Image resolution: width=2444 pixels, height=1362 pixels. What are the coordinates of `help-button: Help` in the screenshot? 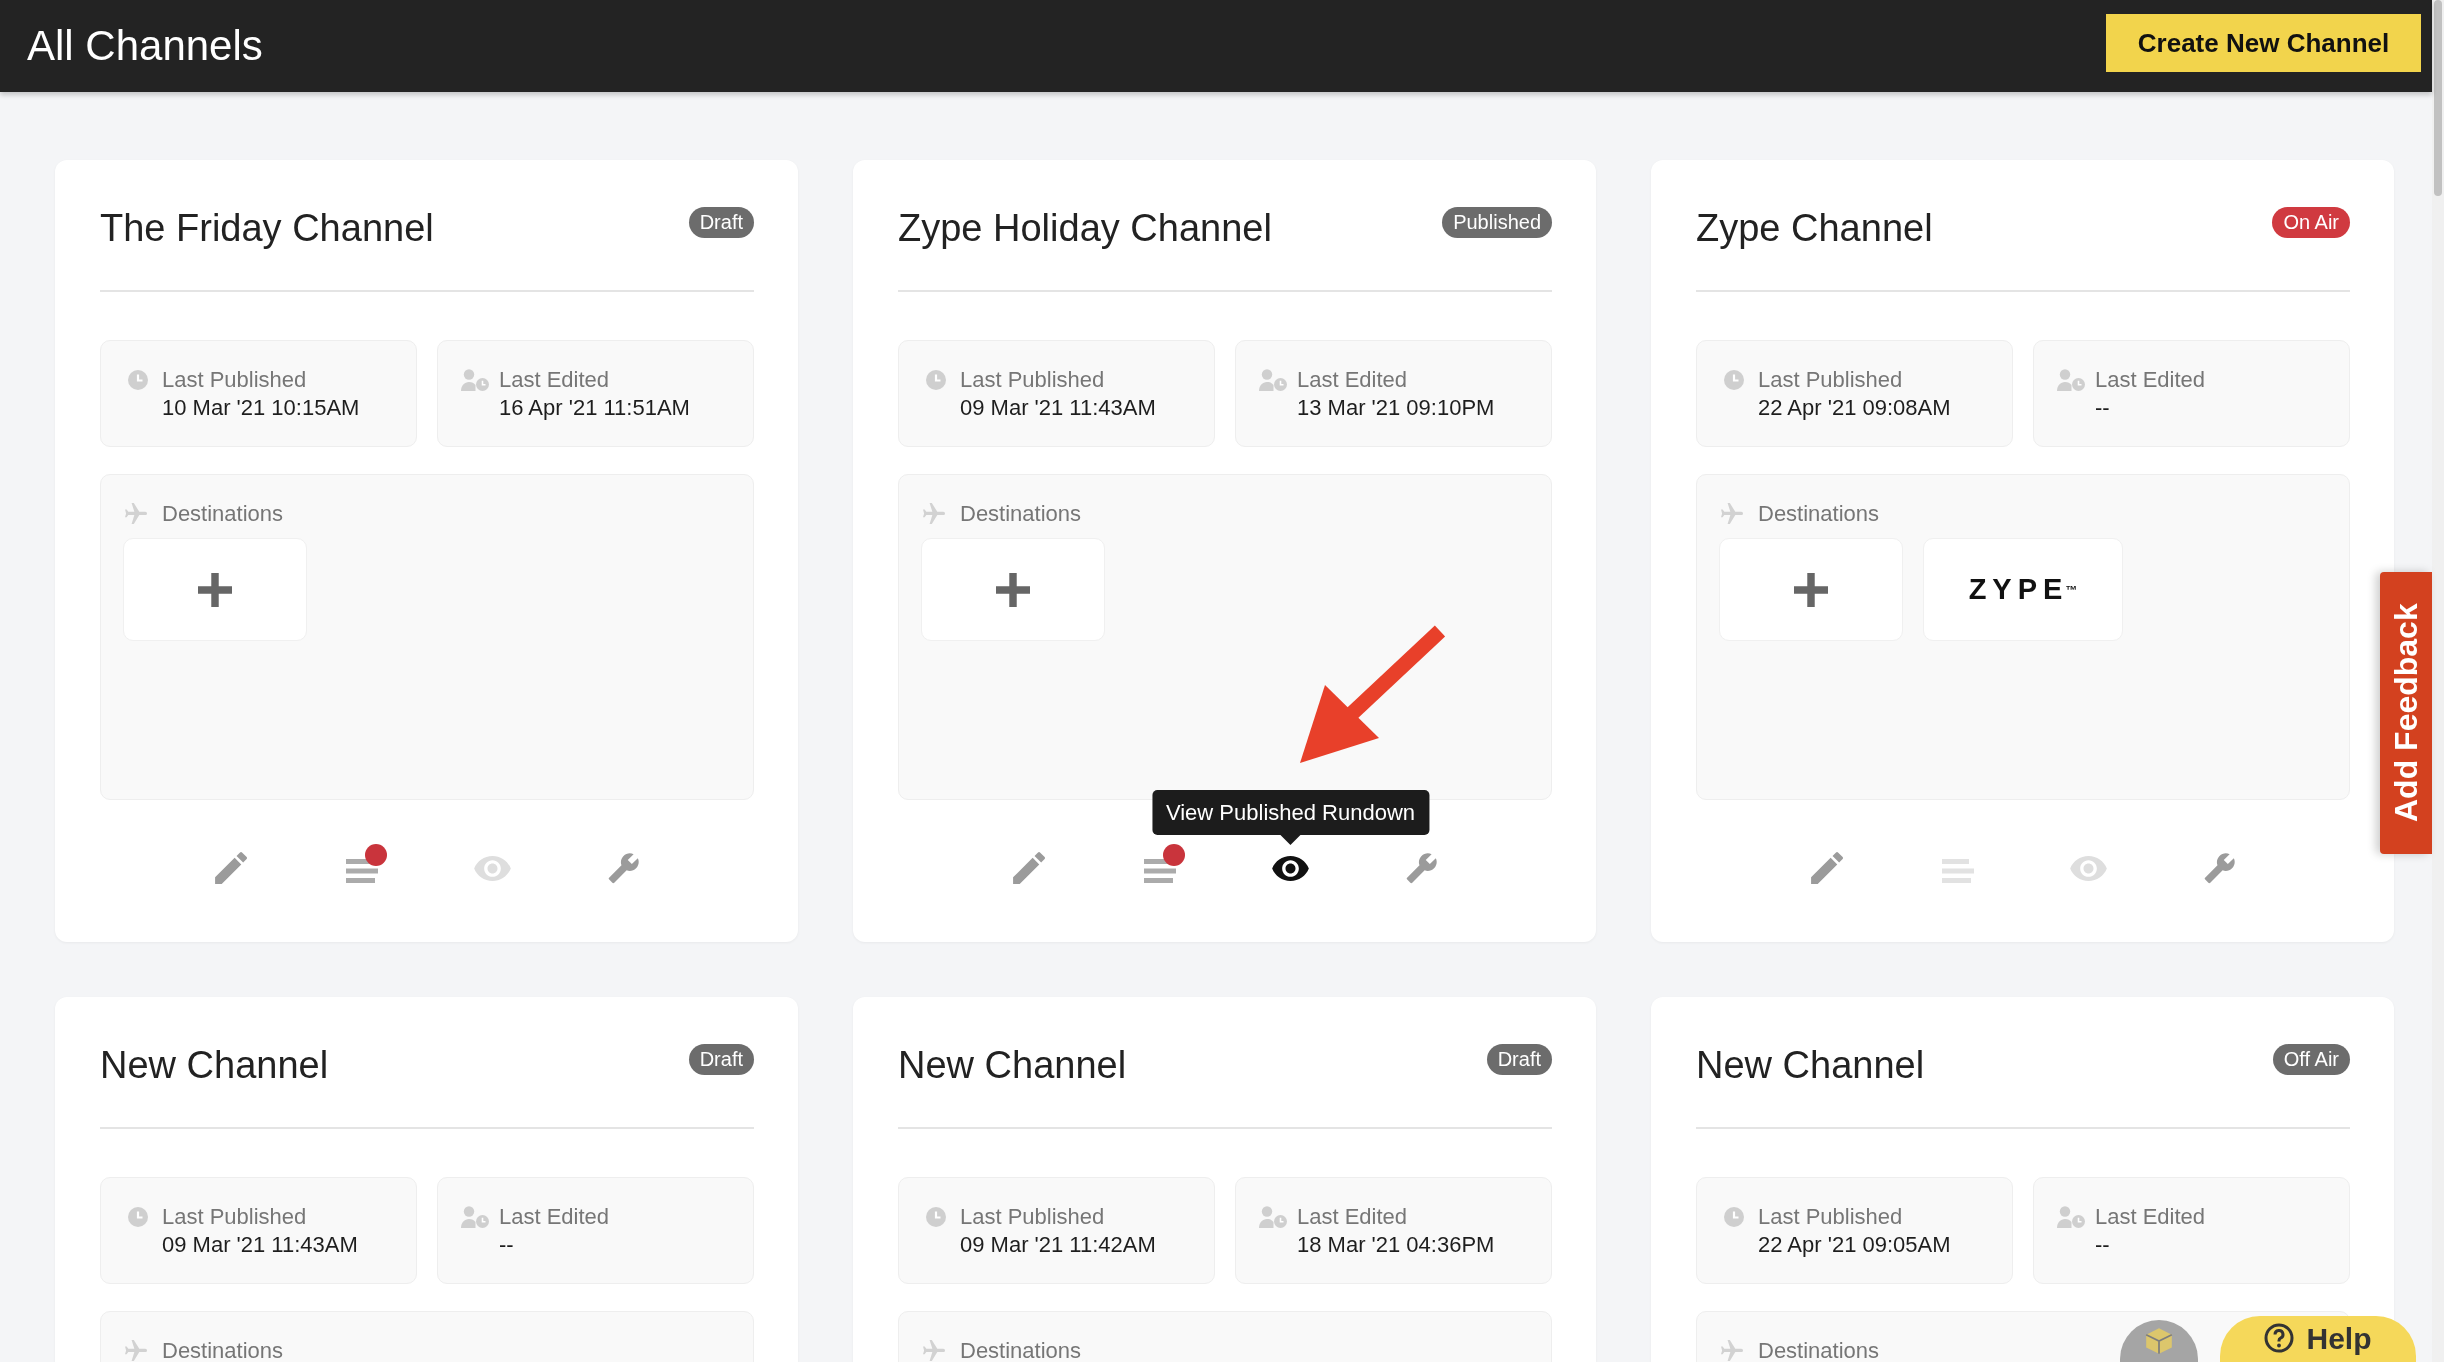 It's located at (2318, 1339).